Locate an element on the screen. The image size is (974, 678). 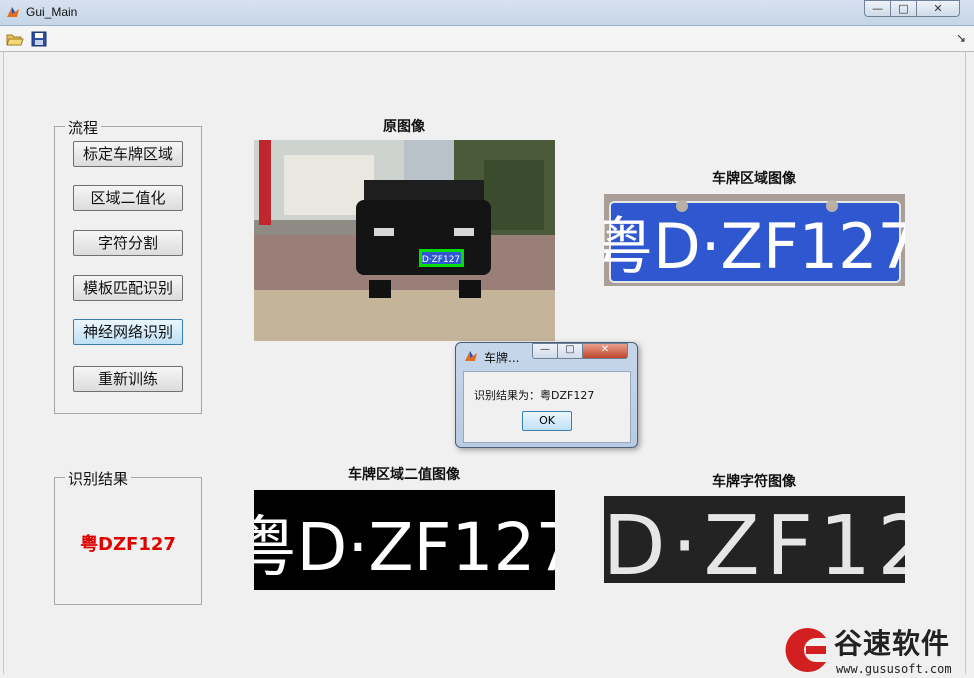
result-panel-label: 识别结果 is located at coordinates (98, 478).